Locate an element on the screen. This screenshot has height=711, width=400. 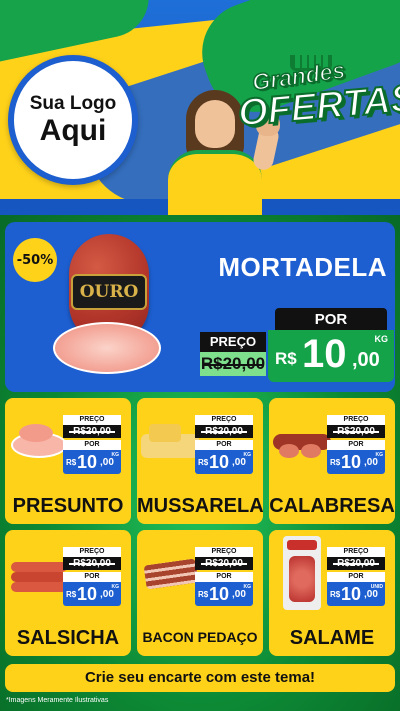
product-card-salsicha: PREÇO R$20,00 POR R$ 10 ,00 KG SALSICHA is located at coordinates (68, 593).